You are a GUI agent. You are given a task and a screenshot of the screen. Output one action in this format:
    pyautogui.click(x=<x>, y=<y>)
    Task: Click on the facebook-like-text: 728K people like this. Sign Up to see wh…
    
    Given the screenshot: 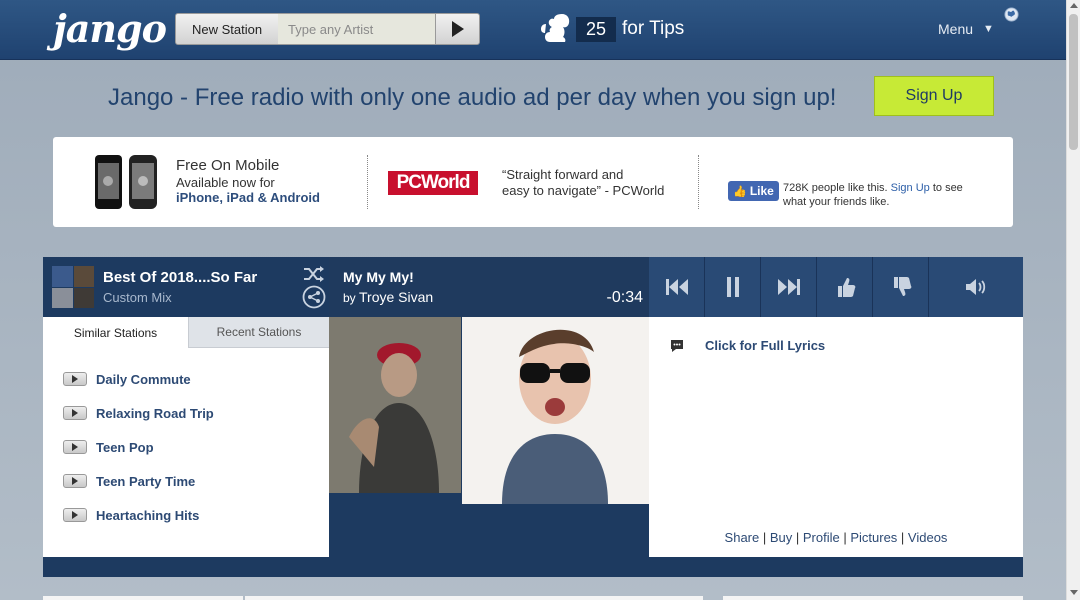 What is the action you would take?
    pyautogui.click(x=883, y=195)
    